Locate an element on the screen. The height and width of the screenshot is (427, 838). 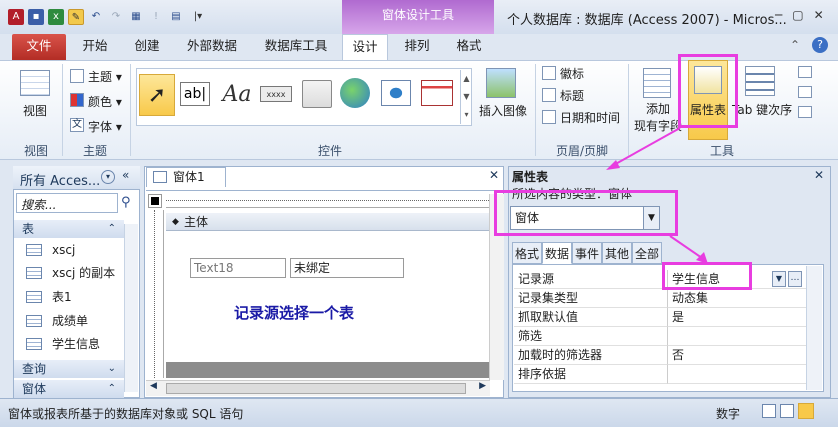
annotation-arrows is located at coordinates (657, 195).